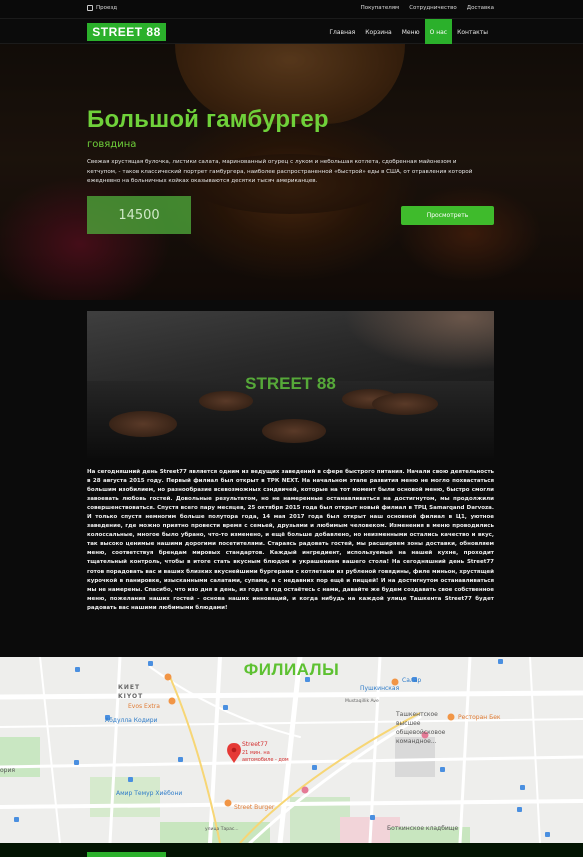 The width and height of the screenshot is (583, 857). I want to click on hero-subtitle: говядина, so click(112, 144).